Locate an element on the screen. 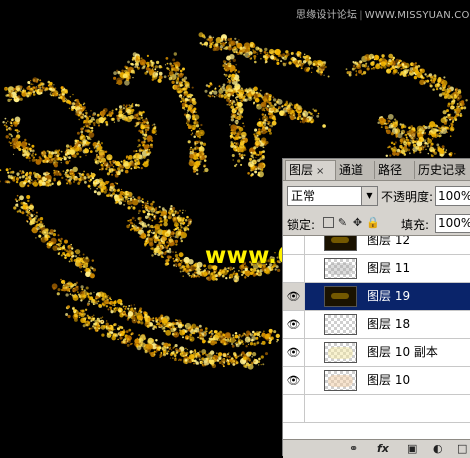  transparency-lock-icon is located at coordinates (328, 222).